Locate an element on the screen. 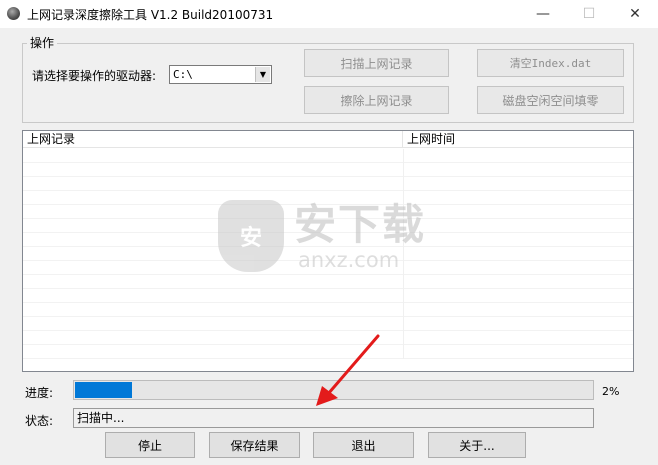 The image size is (658, 465). watermark-text: 安下载 is located at coordinates (360, 224).